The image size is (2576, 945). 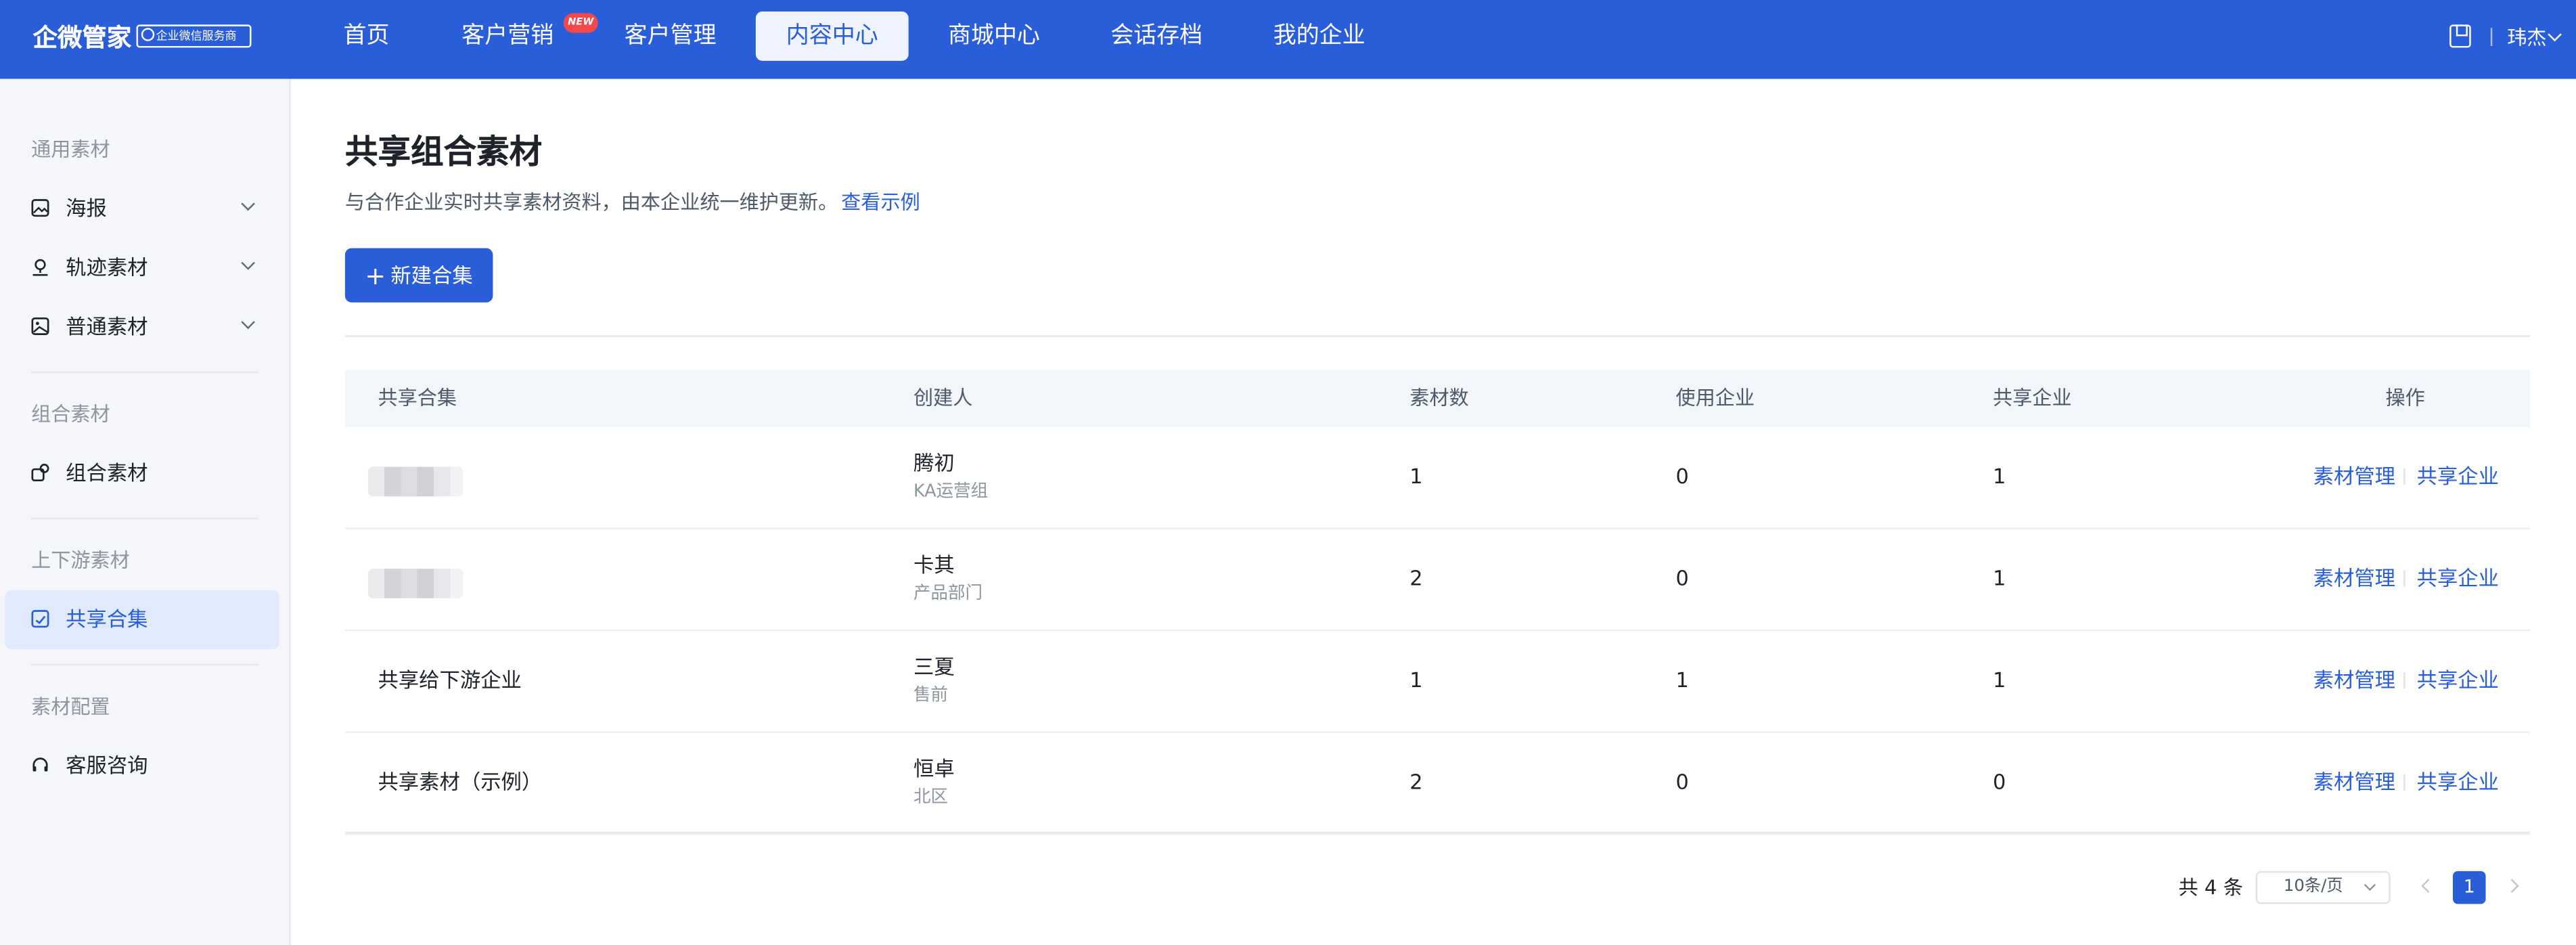 What do you see at coordinates (70, 707) in the screenshot?
I see `sidebar-group-title: 素材配置` at bounding box center [70, 707].